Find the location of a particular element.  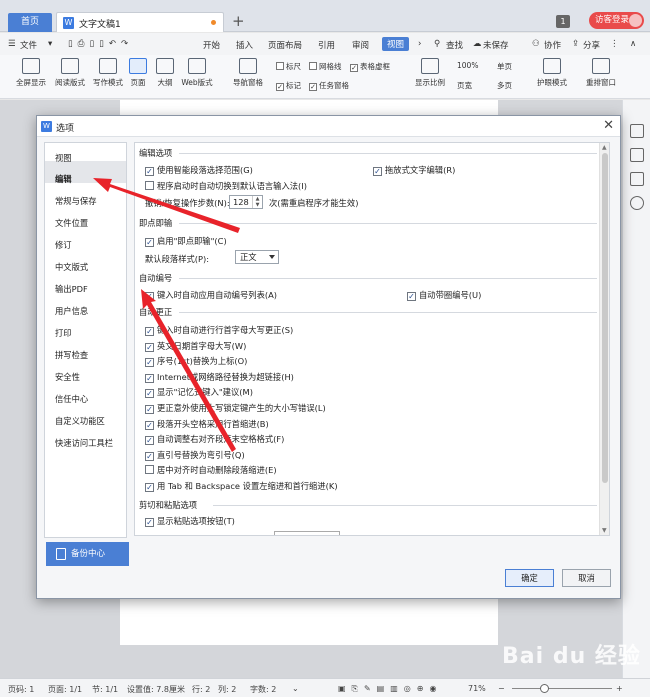

status-zoom: 71% is located at coordinates (477, 688).